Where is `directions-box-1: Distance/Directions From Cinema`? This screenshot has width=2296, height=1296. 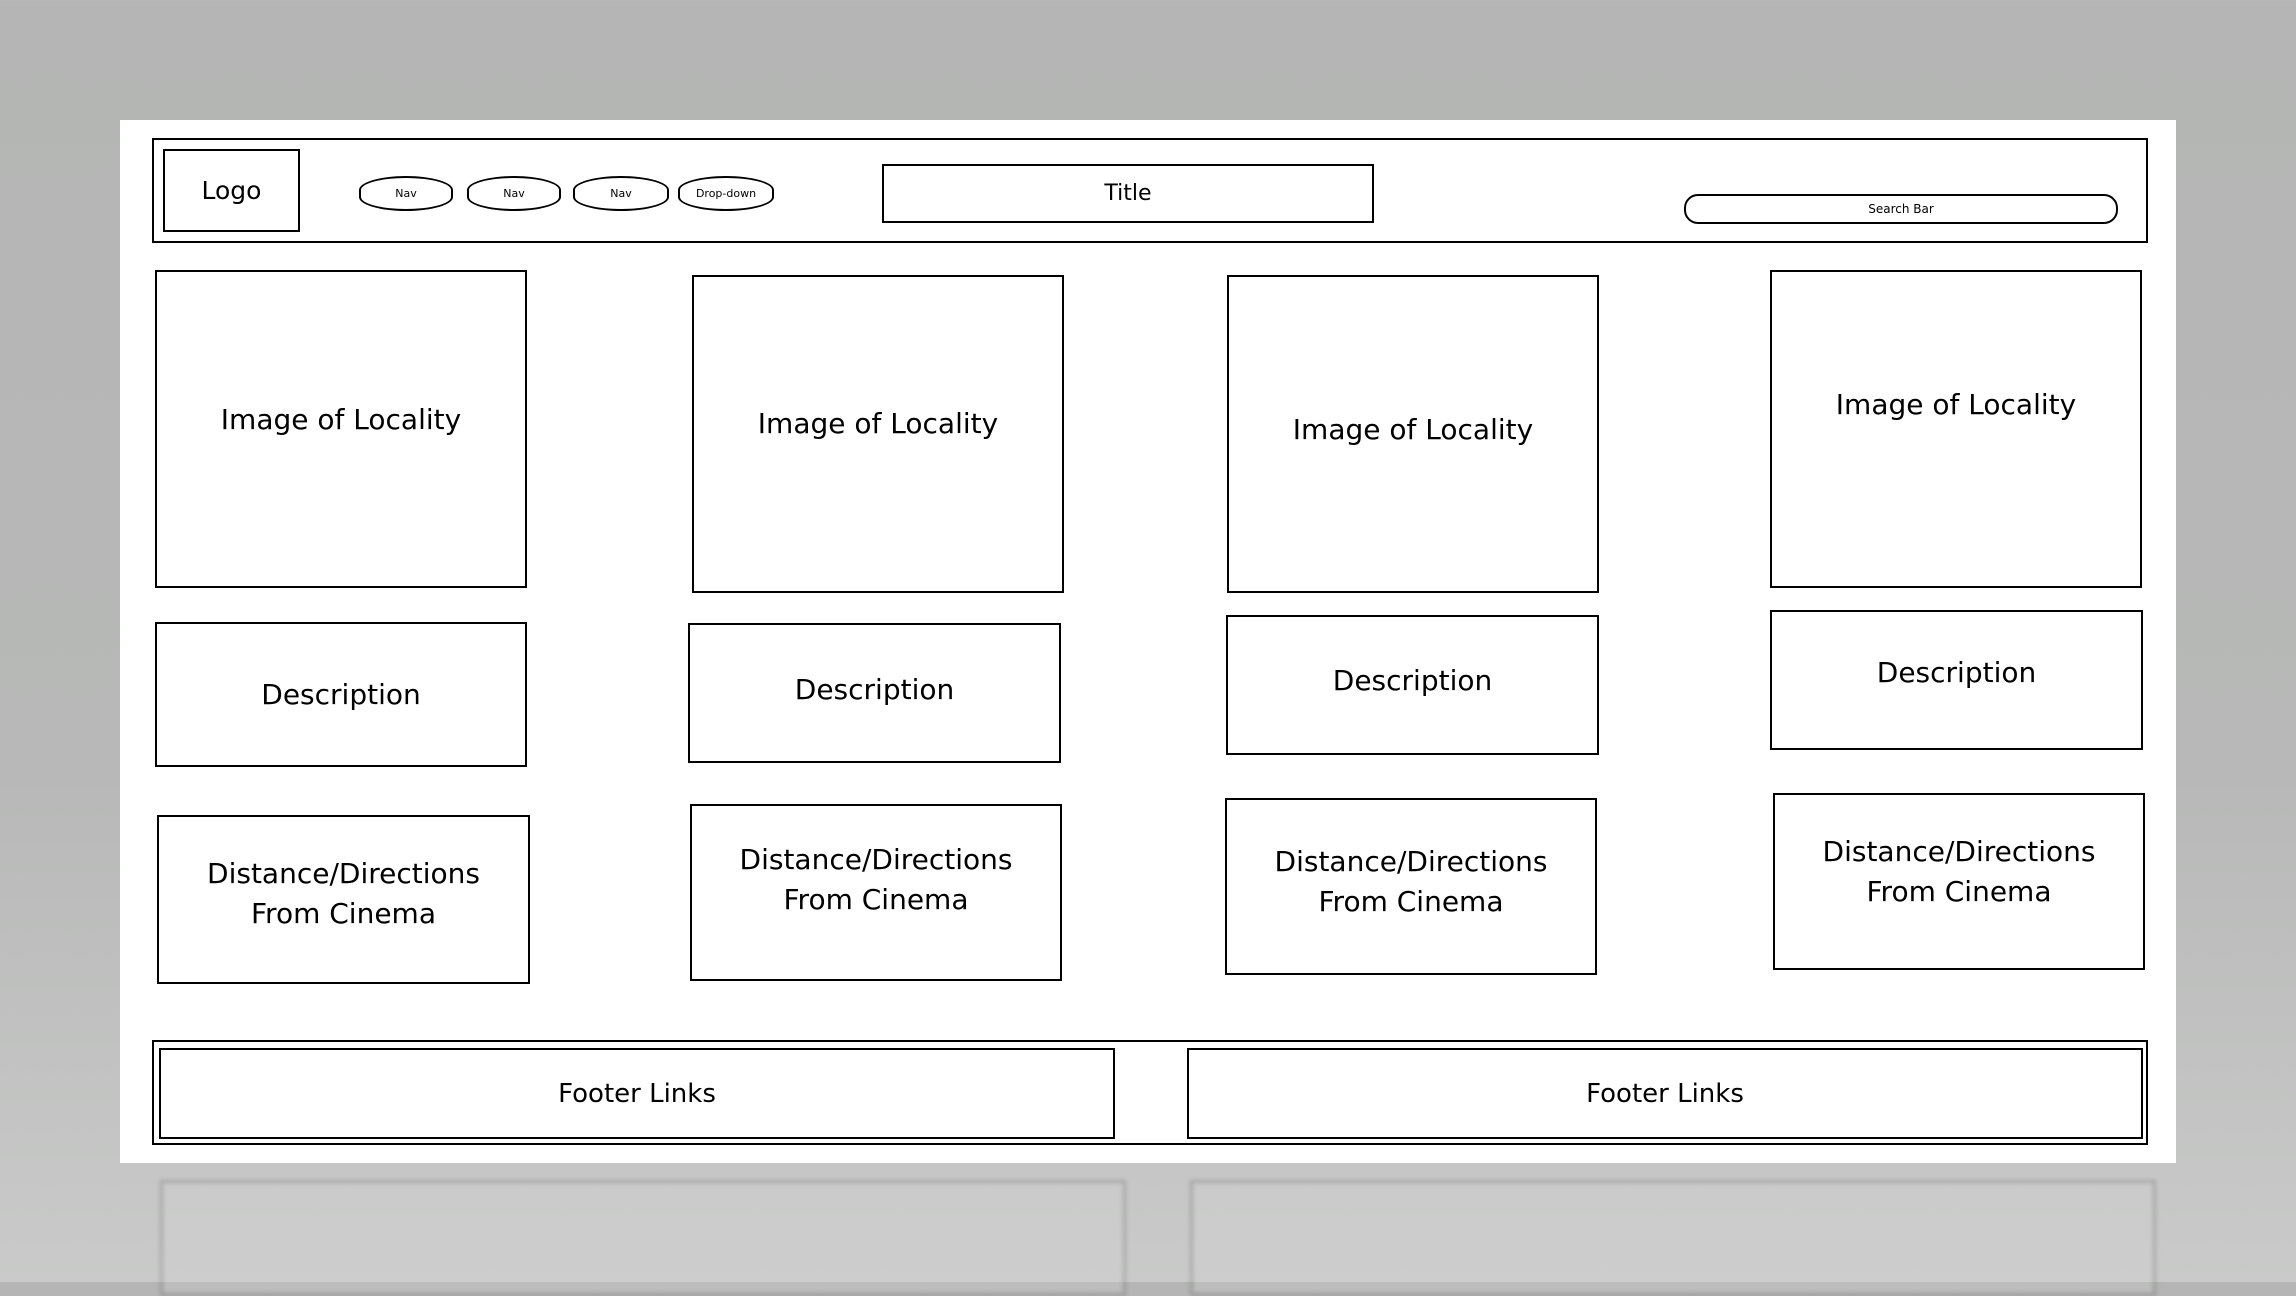
directions-box-1: Distance/Directions From Cinema is located at coordinates (343, 899).